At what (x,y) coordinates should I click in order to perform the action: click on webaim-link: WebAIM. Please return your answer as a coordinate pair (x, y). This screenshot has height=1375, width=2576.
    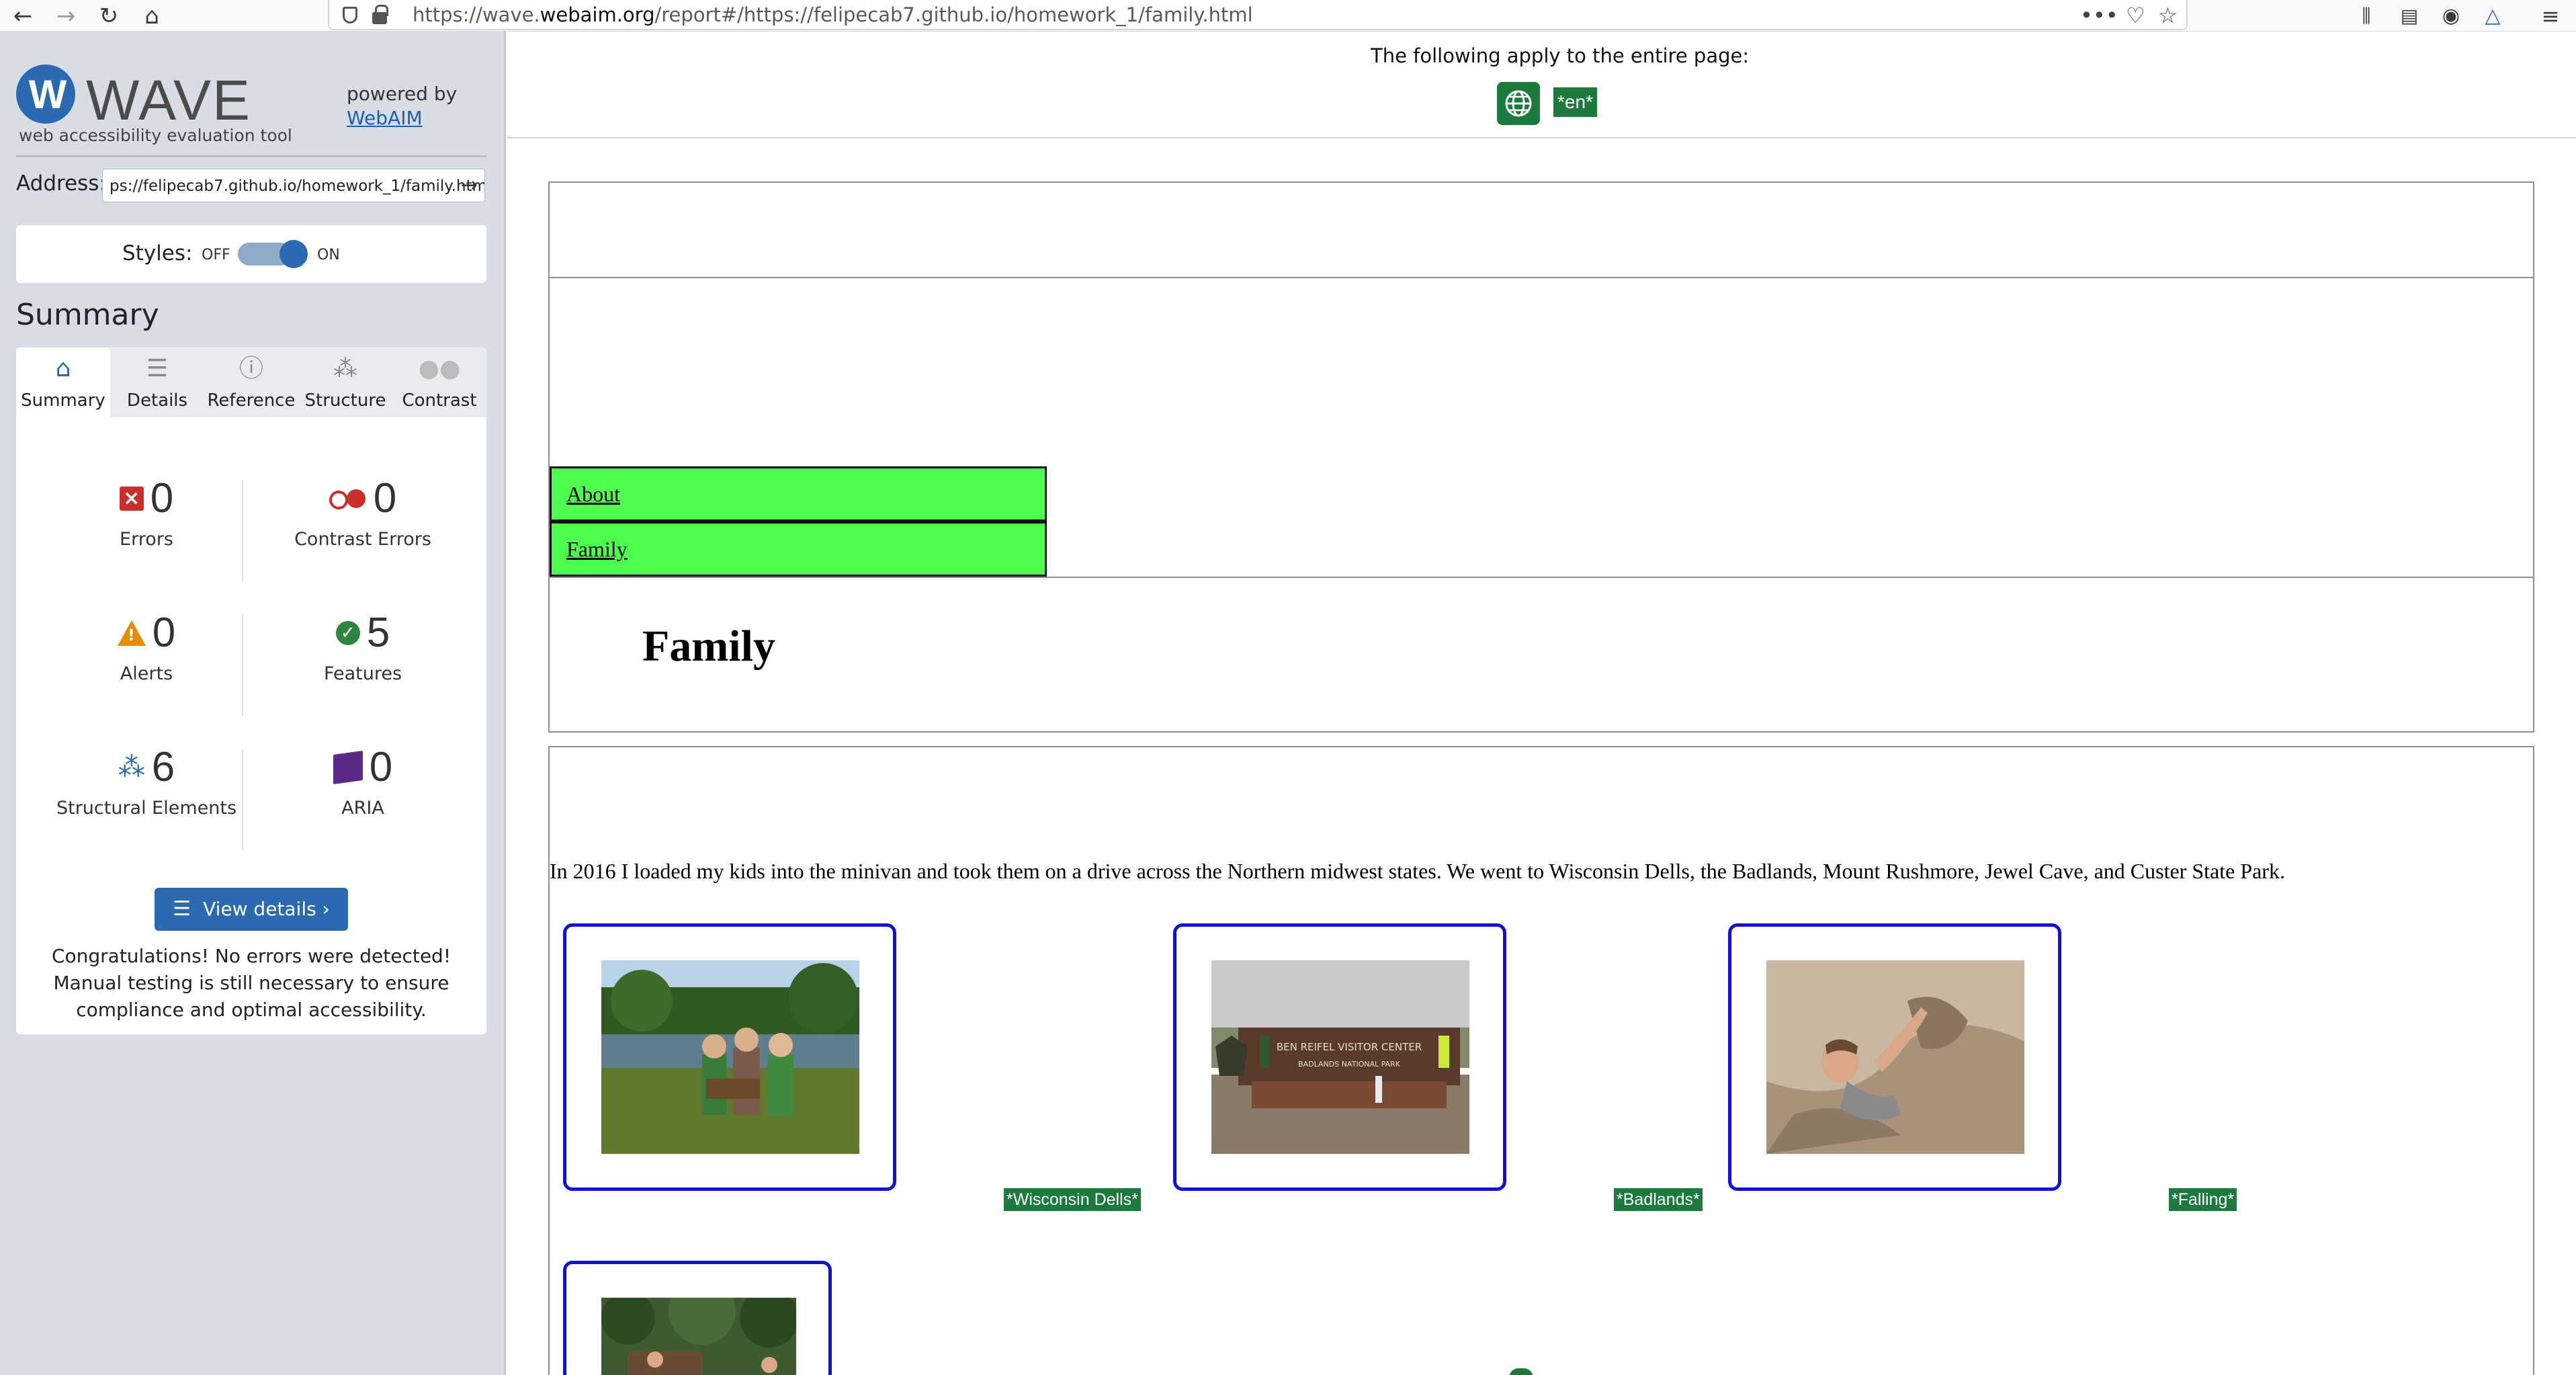
    Looking at the image, I should click on (385, 118).